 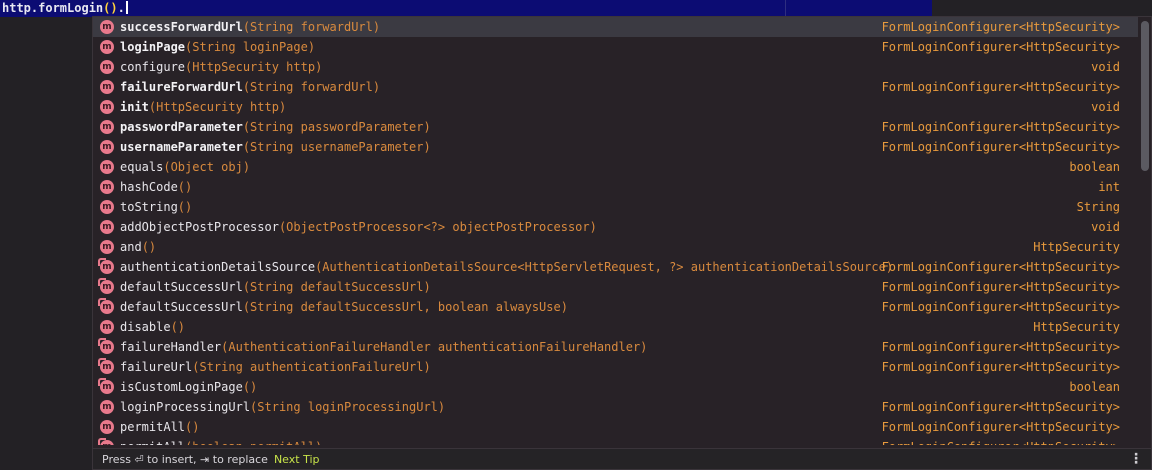 I want to click on method-name: and, so click(x=131, y=247).